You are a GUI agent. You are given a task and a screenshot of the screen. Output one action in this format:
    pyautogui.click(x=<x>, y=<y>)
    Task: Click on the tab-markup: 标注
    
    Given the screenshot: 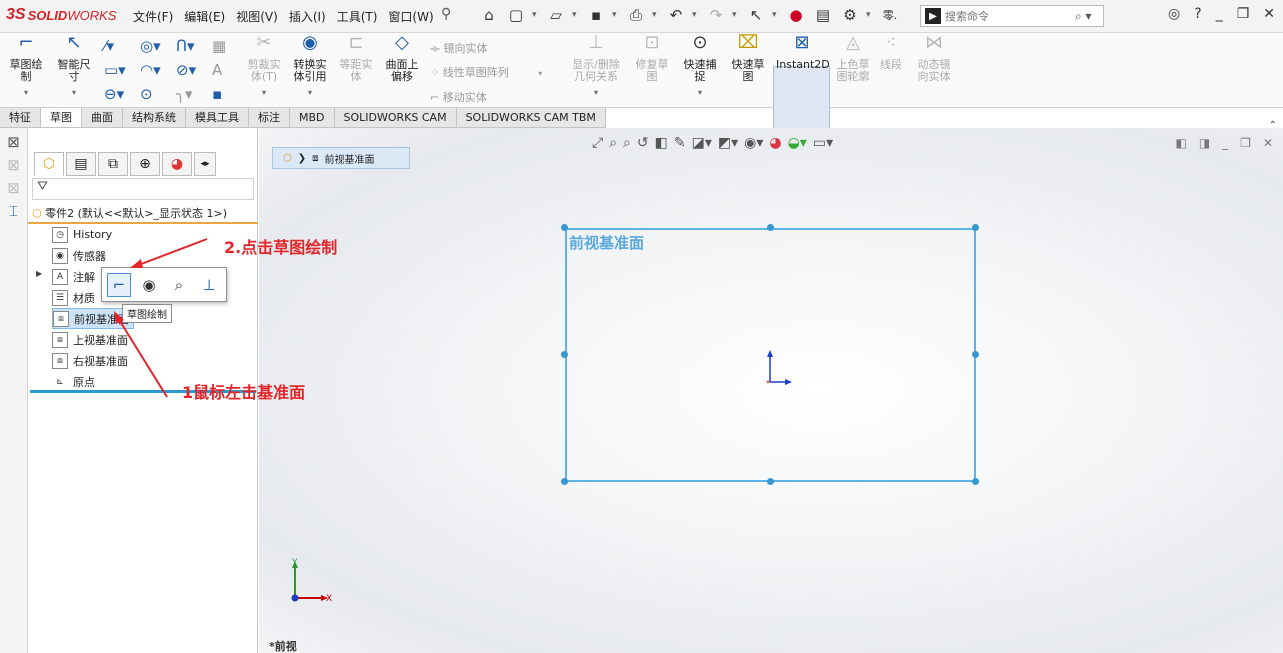 What is the action you would take?
    pyautogui.click(x=269, y=117)
    